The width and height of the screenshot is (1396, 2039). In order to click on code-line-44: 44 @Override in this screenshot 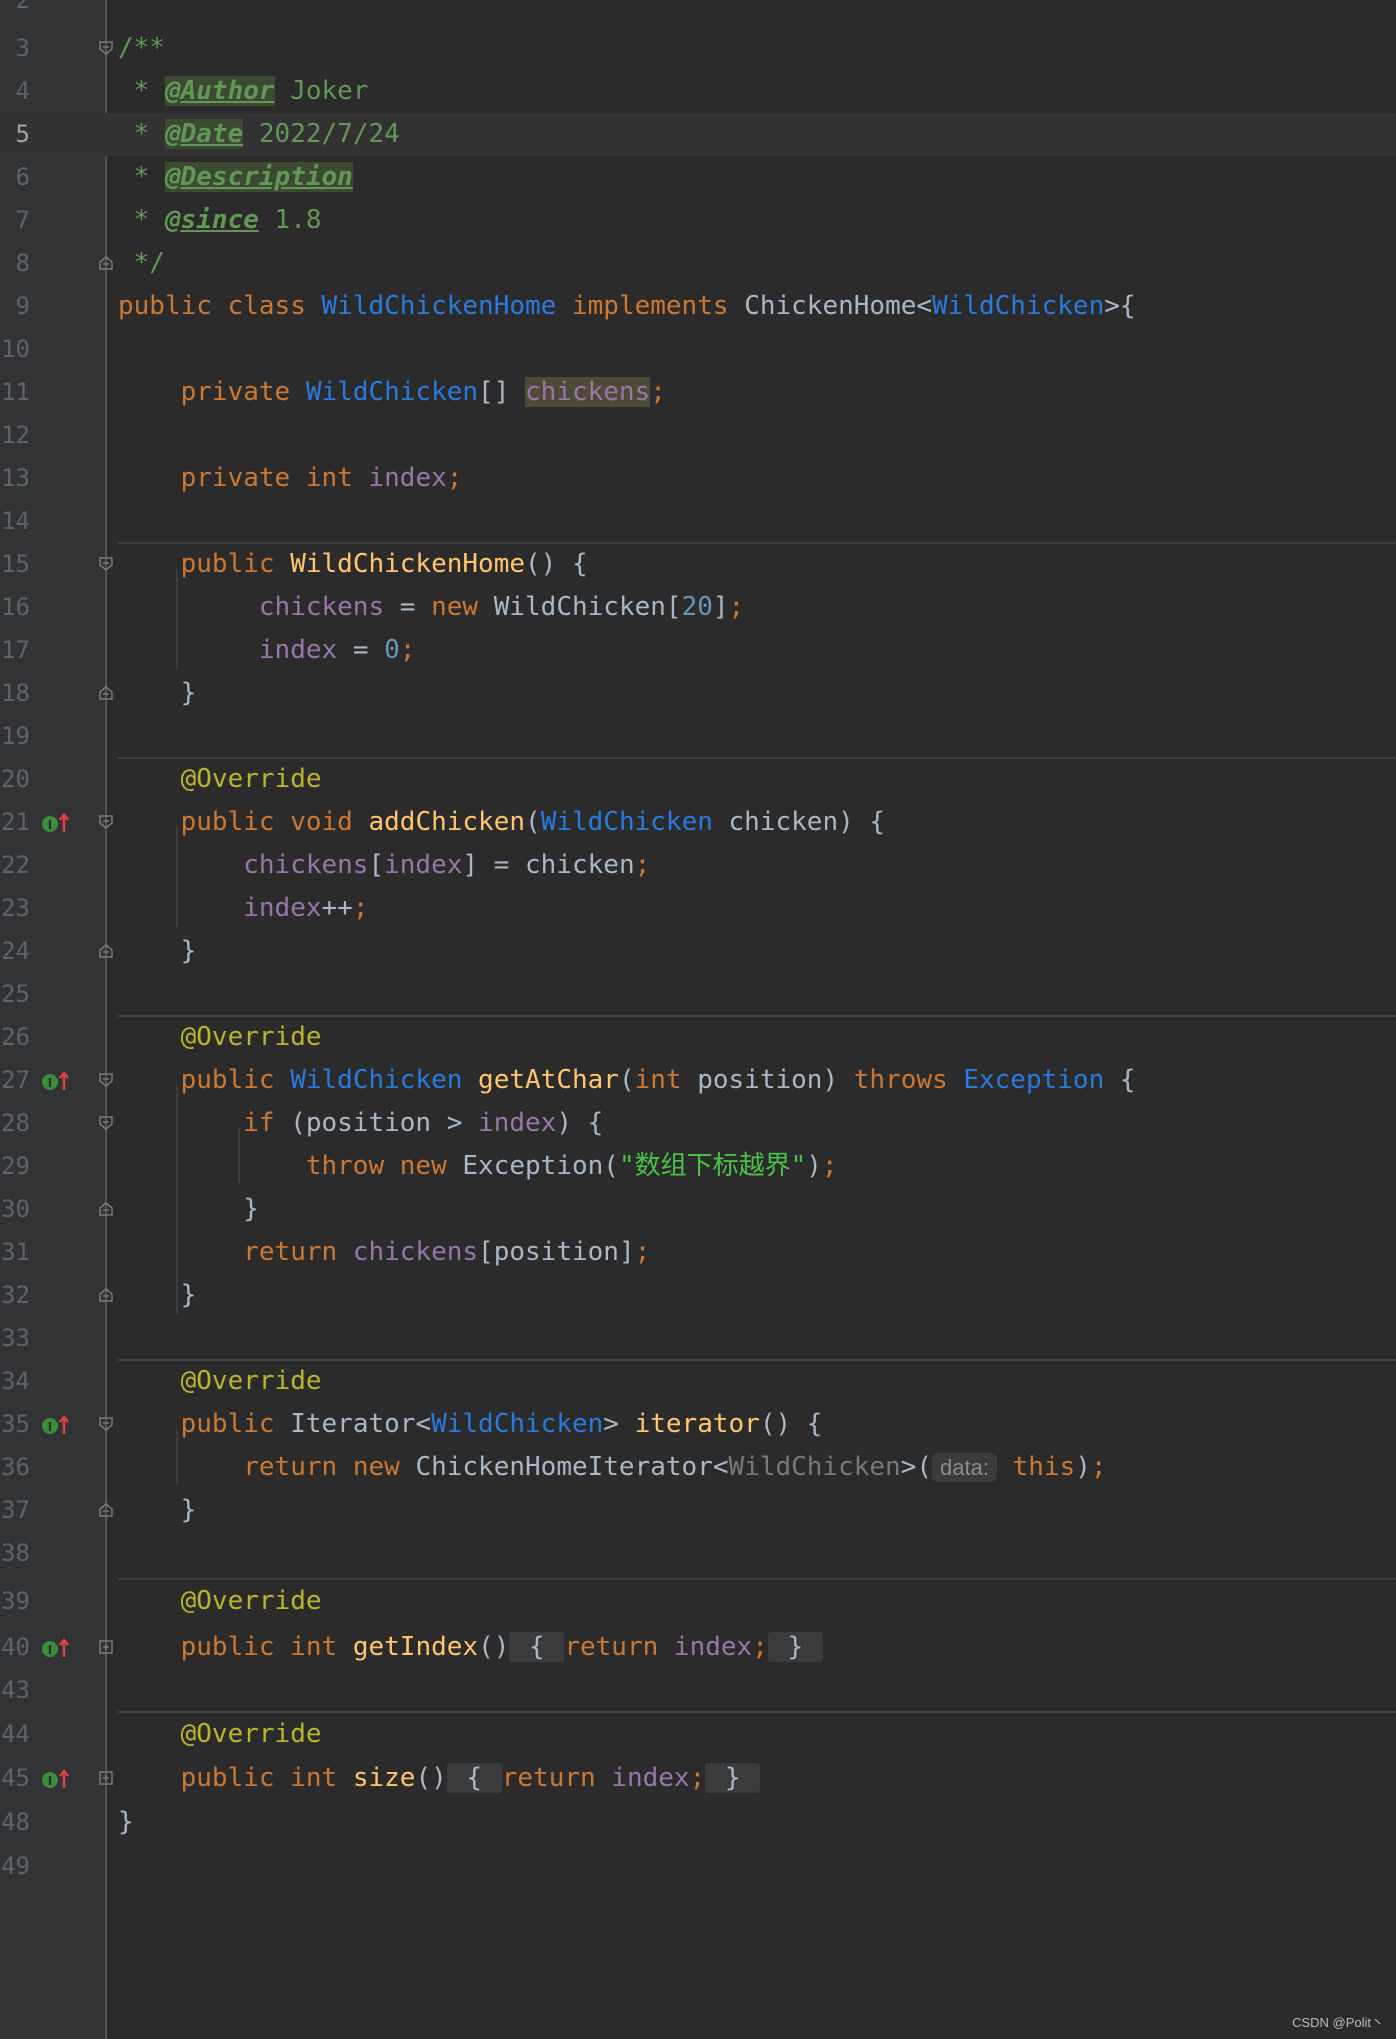, I will do `click(698, 1734)`.